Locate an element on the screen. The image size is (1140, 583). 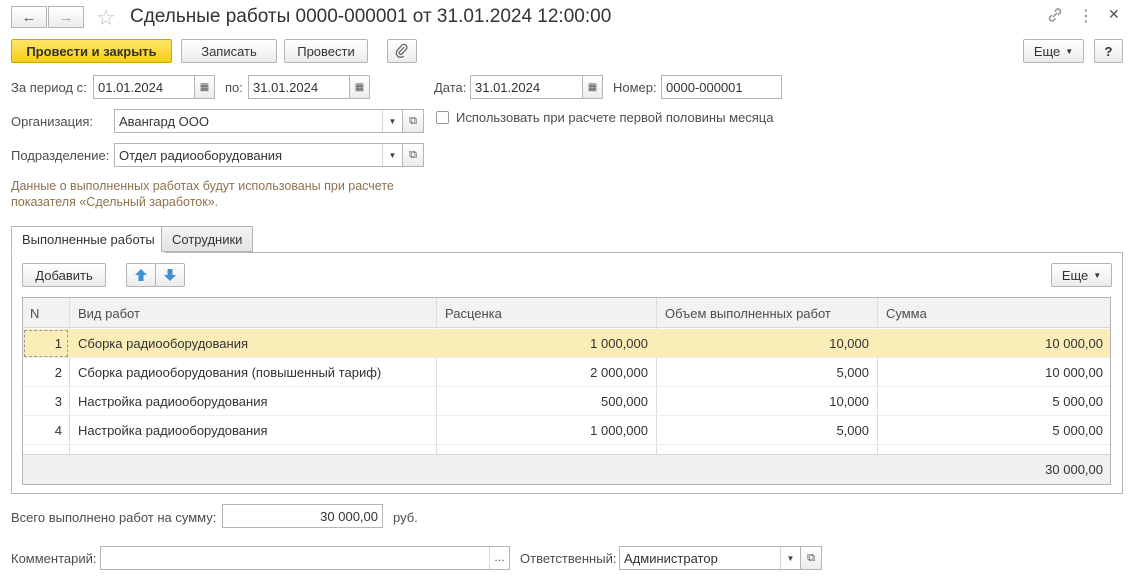
attach-button is located at coordinates (402, 51).